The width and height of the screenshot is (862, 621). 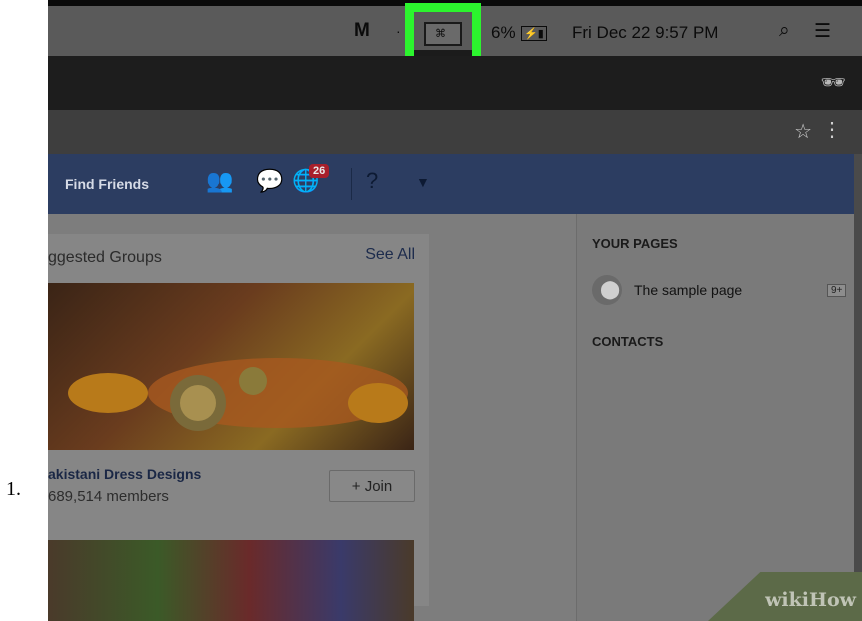 I want to click on nav-divider, so click(x=351, y=184).